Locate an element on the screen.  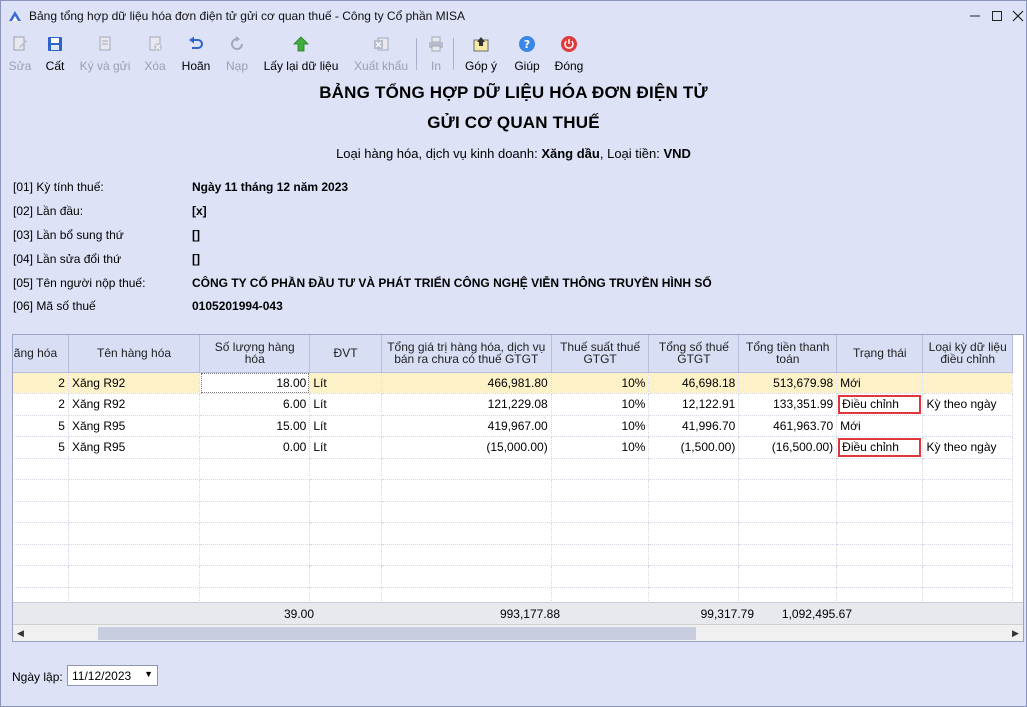
cell-amount: 419,967.00 is located at coordinates (466, 426).